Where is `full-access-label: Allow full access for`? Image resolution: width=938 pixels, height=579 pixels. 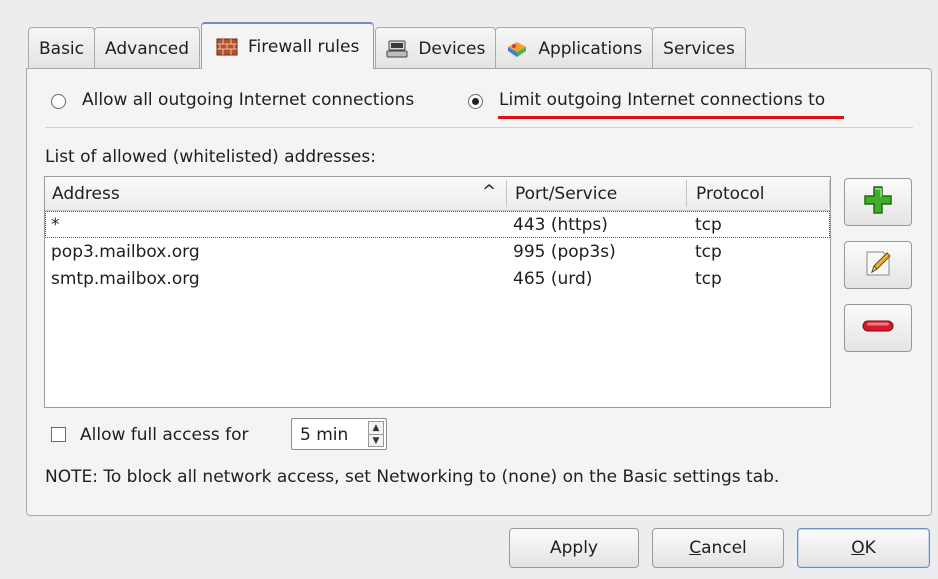
full-access-label: Allow full access for is located at coordinates (164, 435).